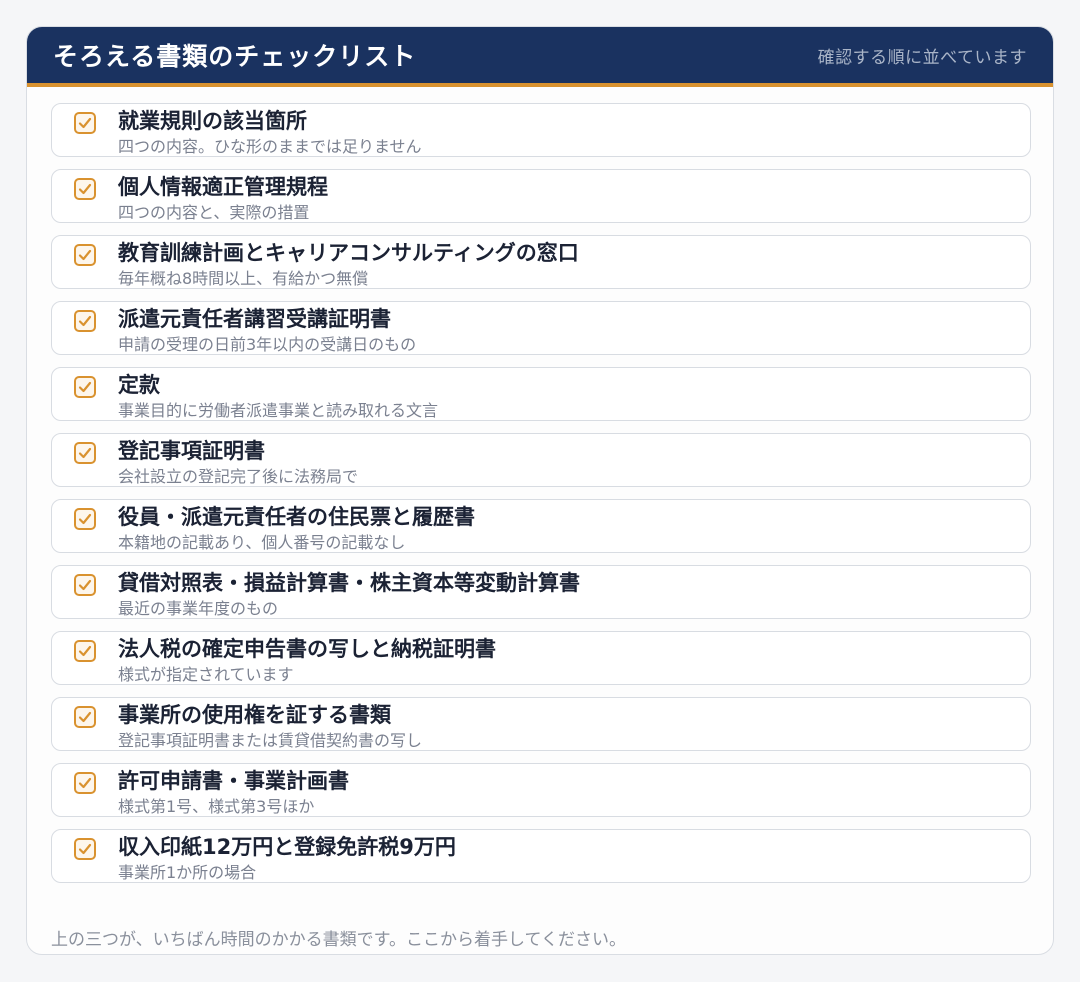 The width and height of the screenshot is (1080, 982). I want to click on item-title: 個人情報適正管理規程, so click(223, 187).